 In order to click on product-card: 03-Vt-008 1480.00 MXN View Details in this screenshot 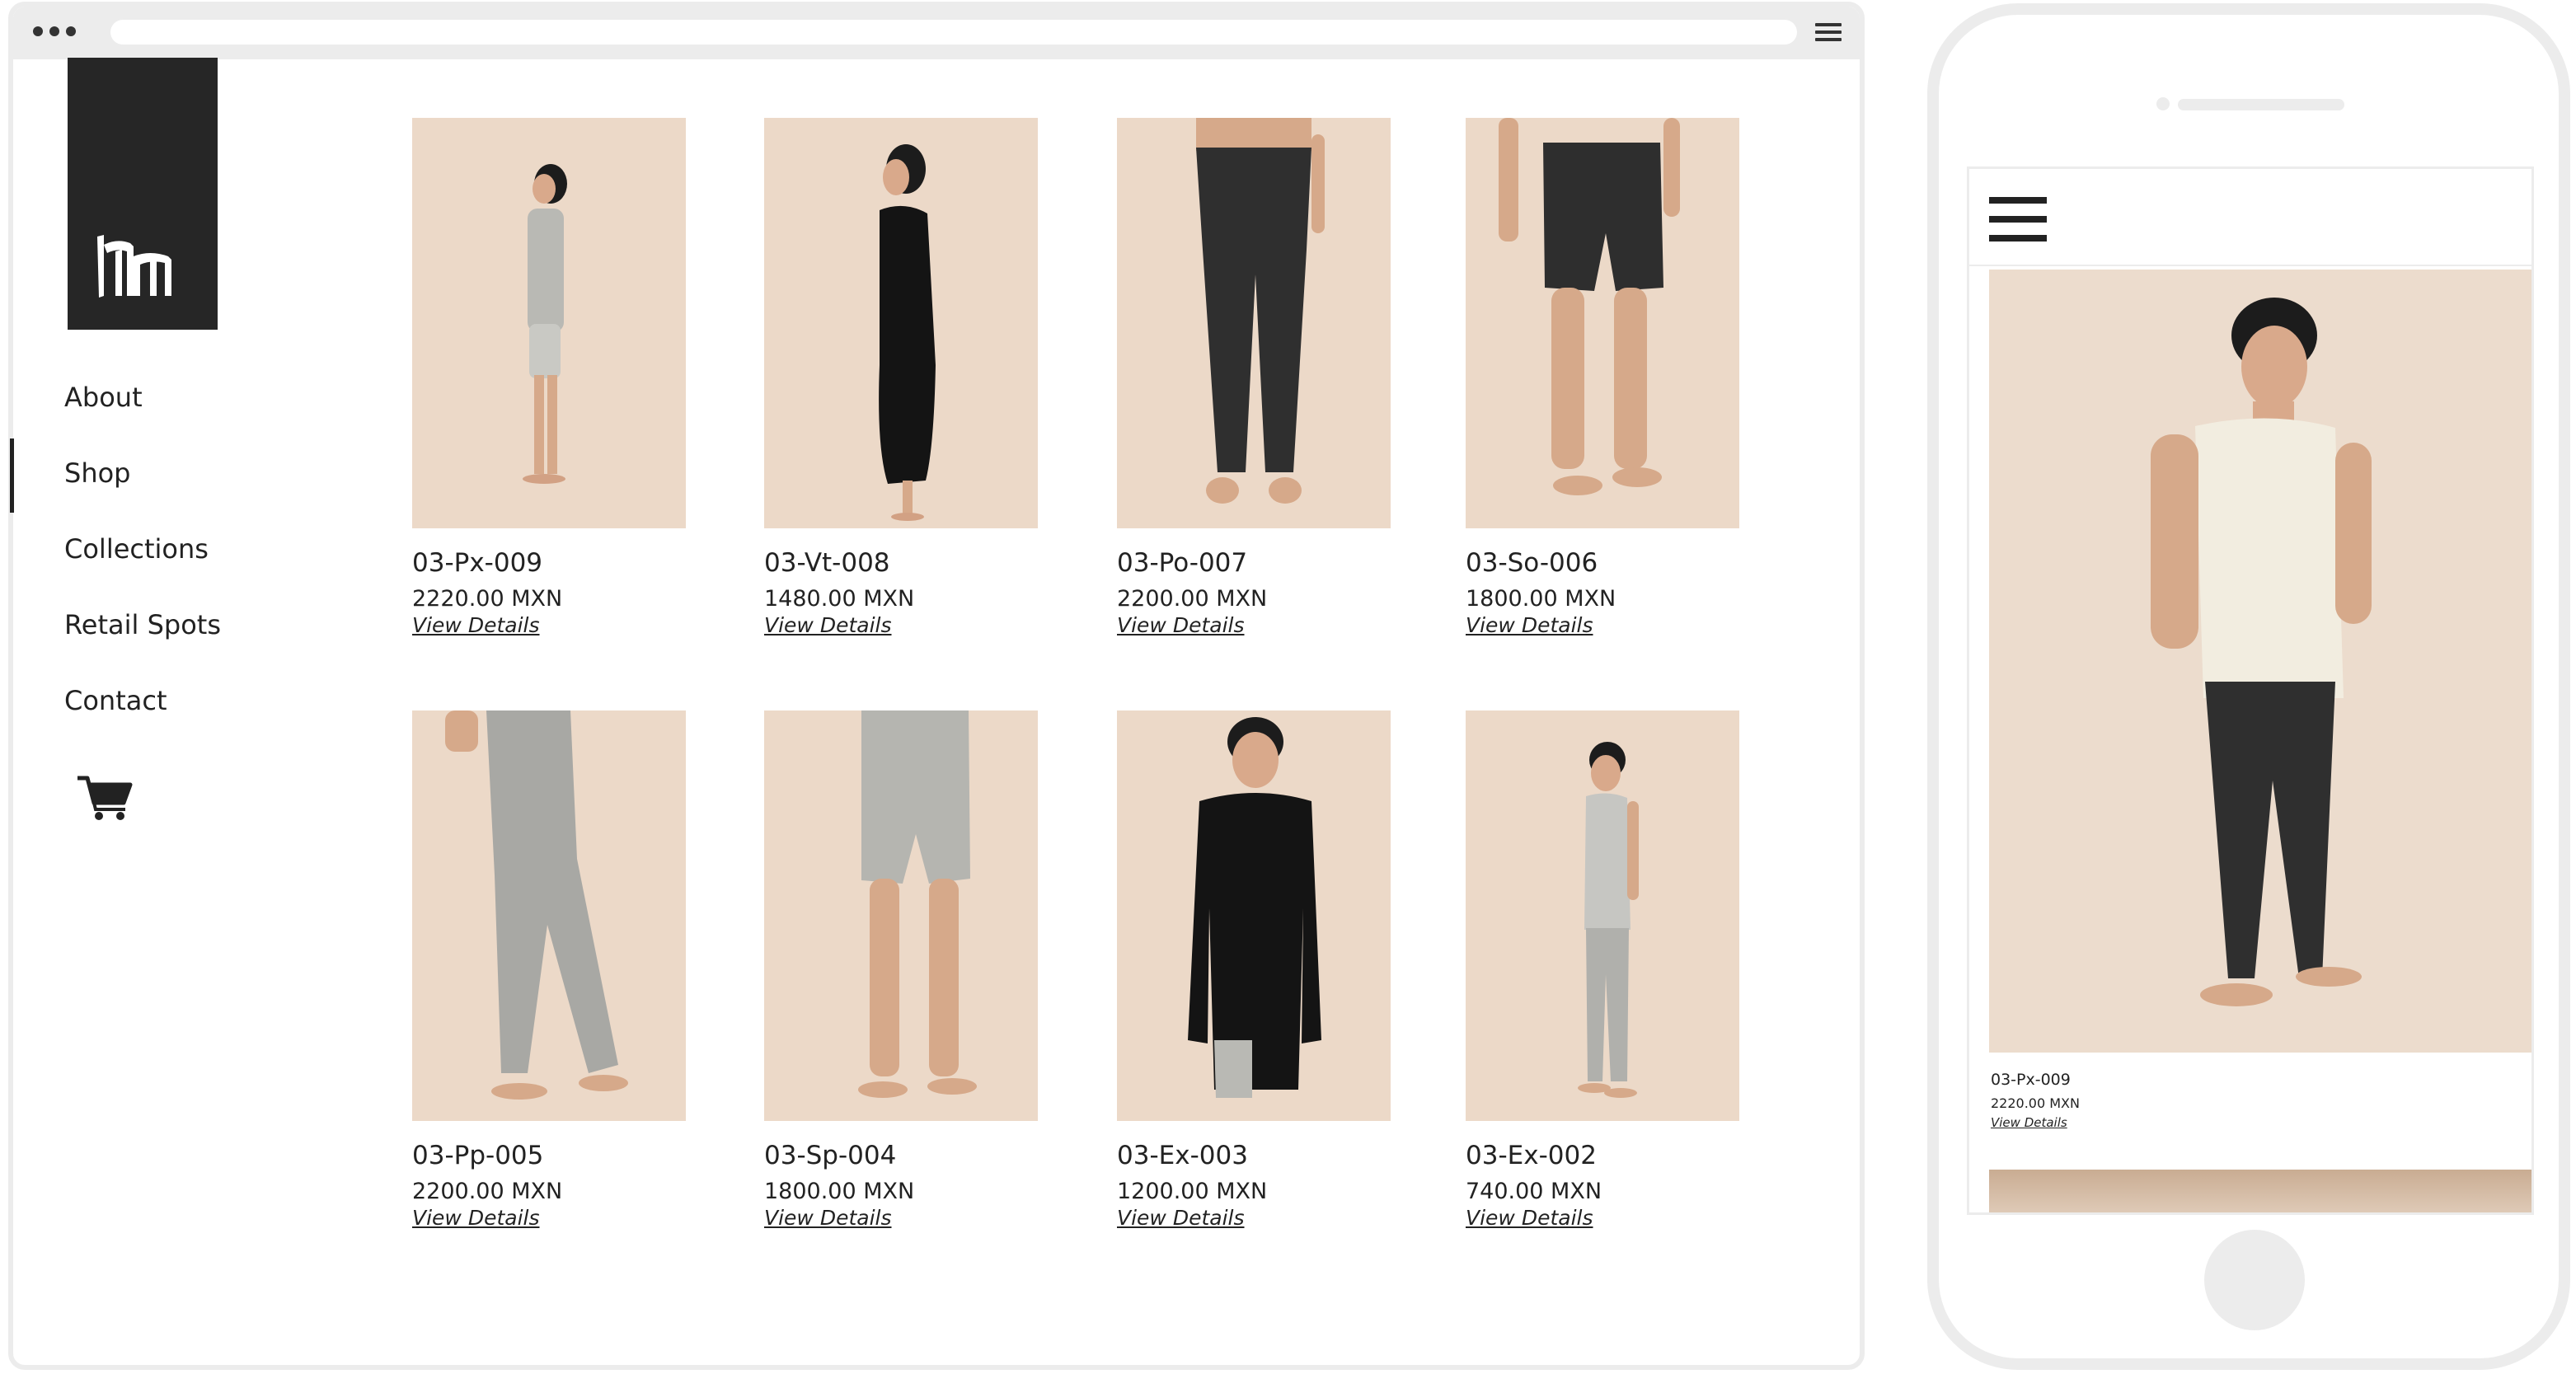, I will do `click(901, 378)`.